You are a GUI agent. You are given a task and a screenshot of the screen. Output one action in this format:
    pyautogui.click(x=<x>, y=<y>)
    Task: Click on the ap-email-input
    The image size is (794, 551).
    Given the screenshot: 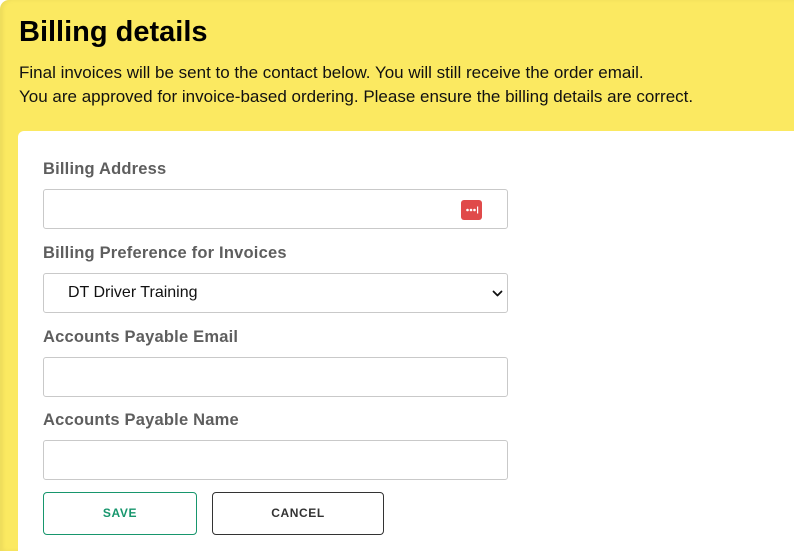 What is the action you would take?
    pyautogui.click(x=275, y=377)
    